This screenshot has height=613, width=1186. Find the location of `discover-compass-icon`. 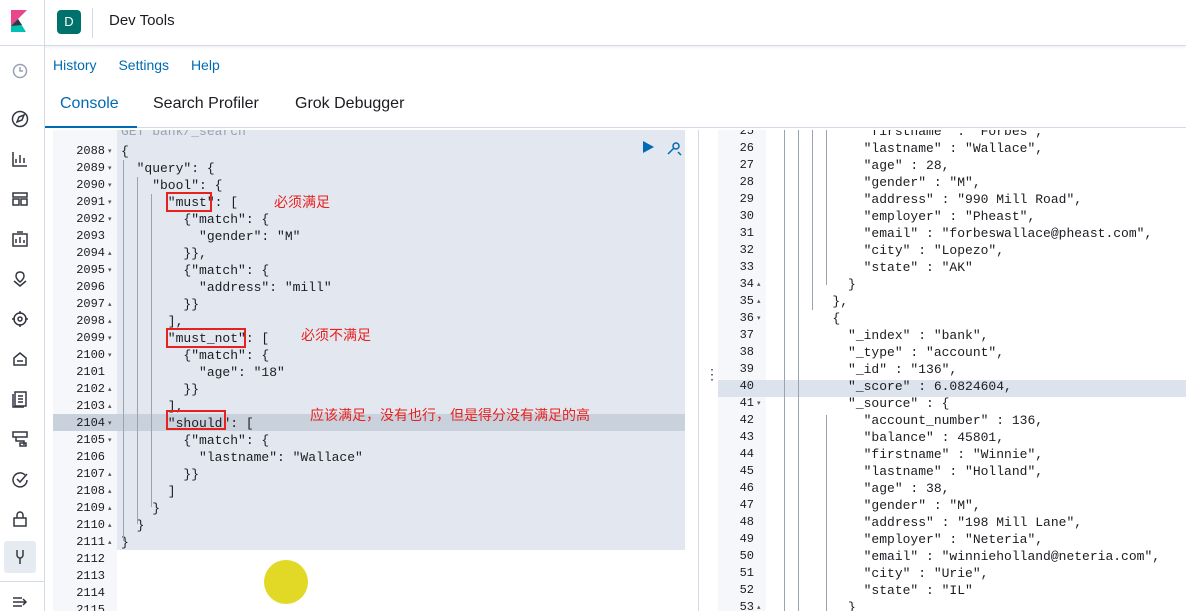

discover-compass-icon is located at coordinates (20, 119).